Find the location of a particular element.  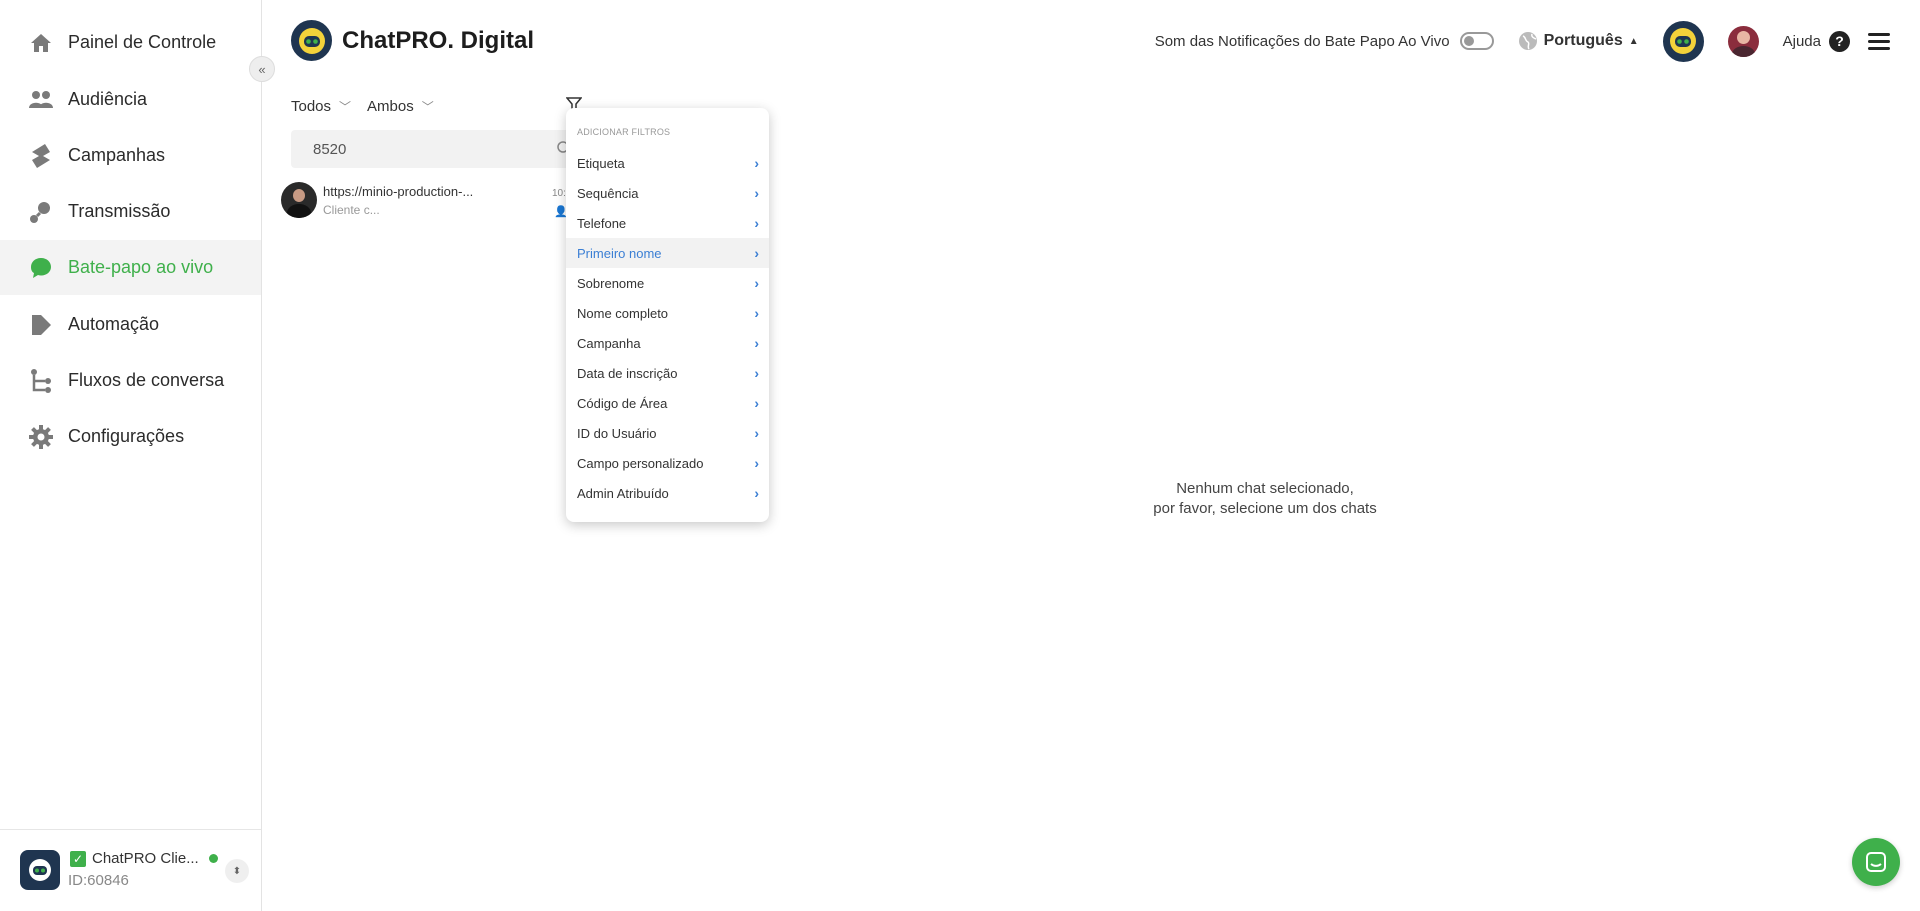

sidebar-item-flows: Fluxos de conversa is located at coordinates (130, 380).